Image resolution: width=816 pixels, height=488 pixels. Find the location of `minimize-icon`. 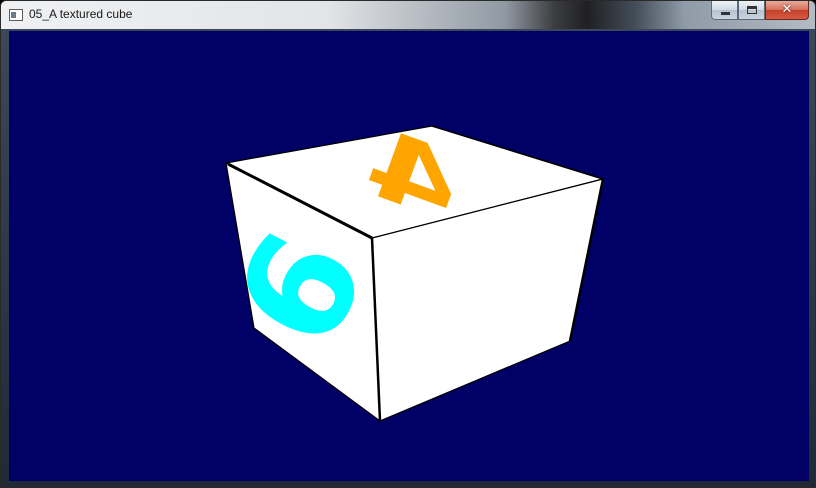

minimize-icon is located at coordinates (725, 13).